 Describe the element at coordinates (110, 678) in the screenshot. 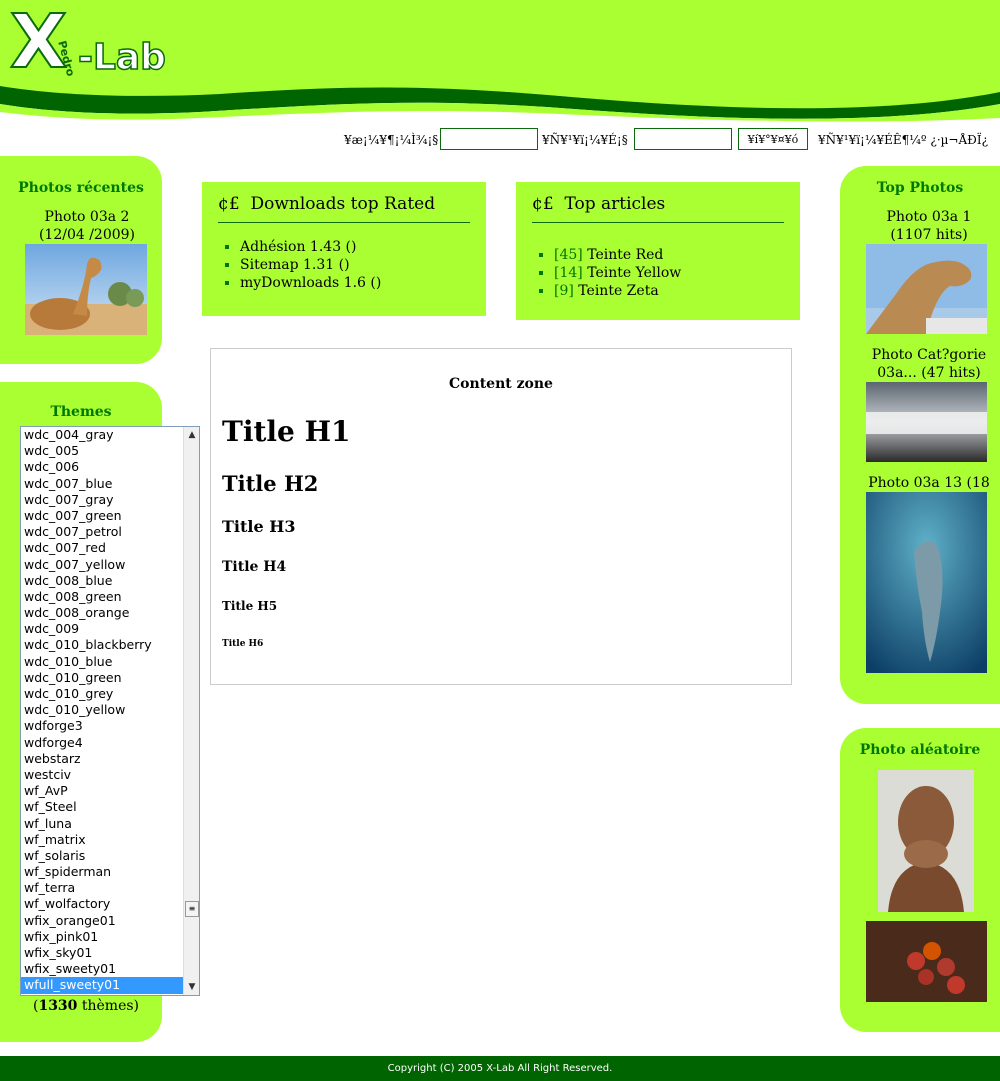

I see `theme-option: wdc_010_green` at that location.